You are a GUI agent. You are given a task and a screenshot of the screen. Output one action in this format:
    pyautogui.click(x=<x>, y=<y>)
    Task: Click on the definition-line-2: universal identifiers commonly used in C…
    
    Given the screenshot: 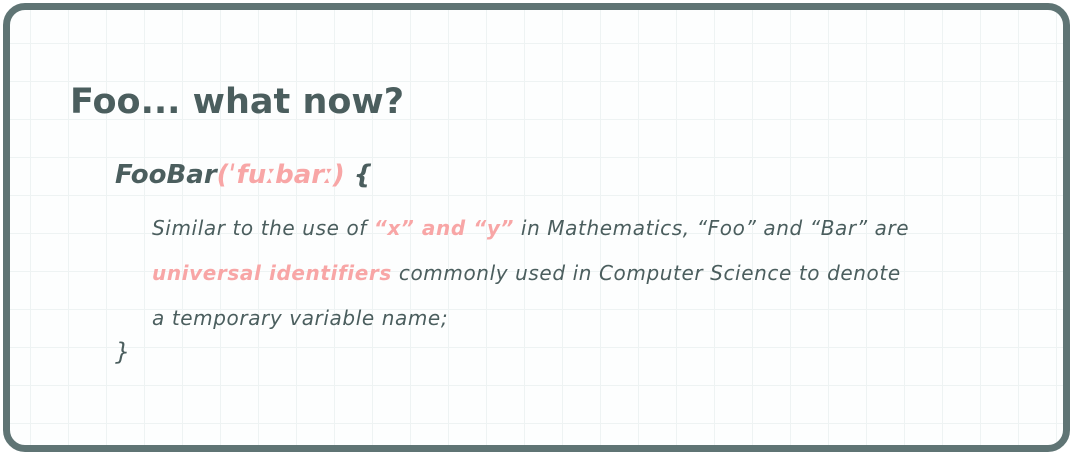 What is the action you would take?
    pyautogui.click(x=526, y=273)
    